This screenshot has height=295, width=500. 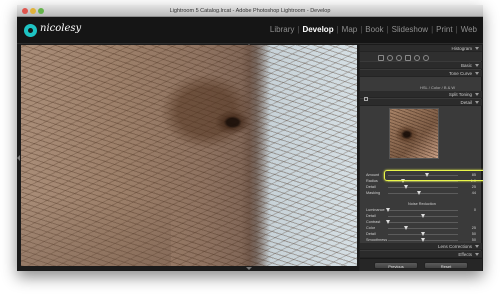 I want to click on detail-targeting-icon, so click(x=366, y=99).